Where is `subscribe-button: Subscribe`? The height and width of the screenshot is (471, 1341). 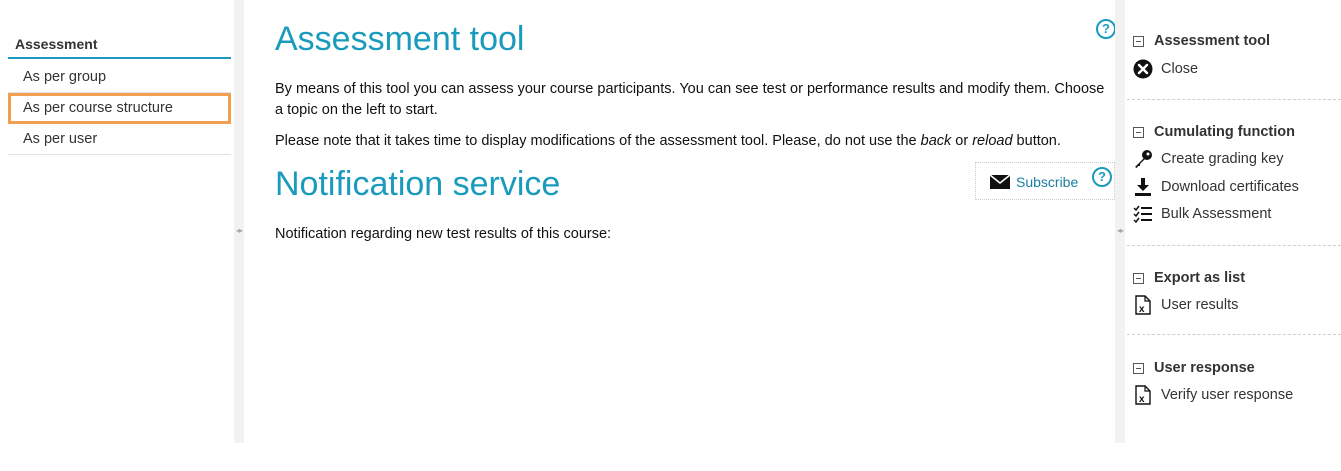
subscribe-button: Subscribe is located at coordinates (1034, 182).